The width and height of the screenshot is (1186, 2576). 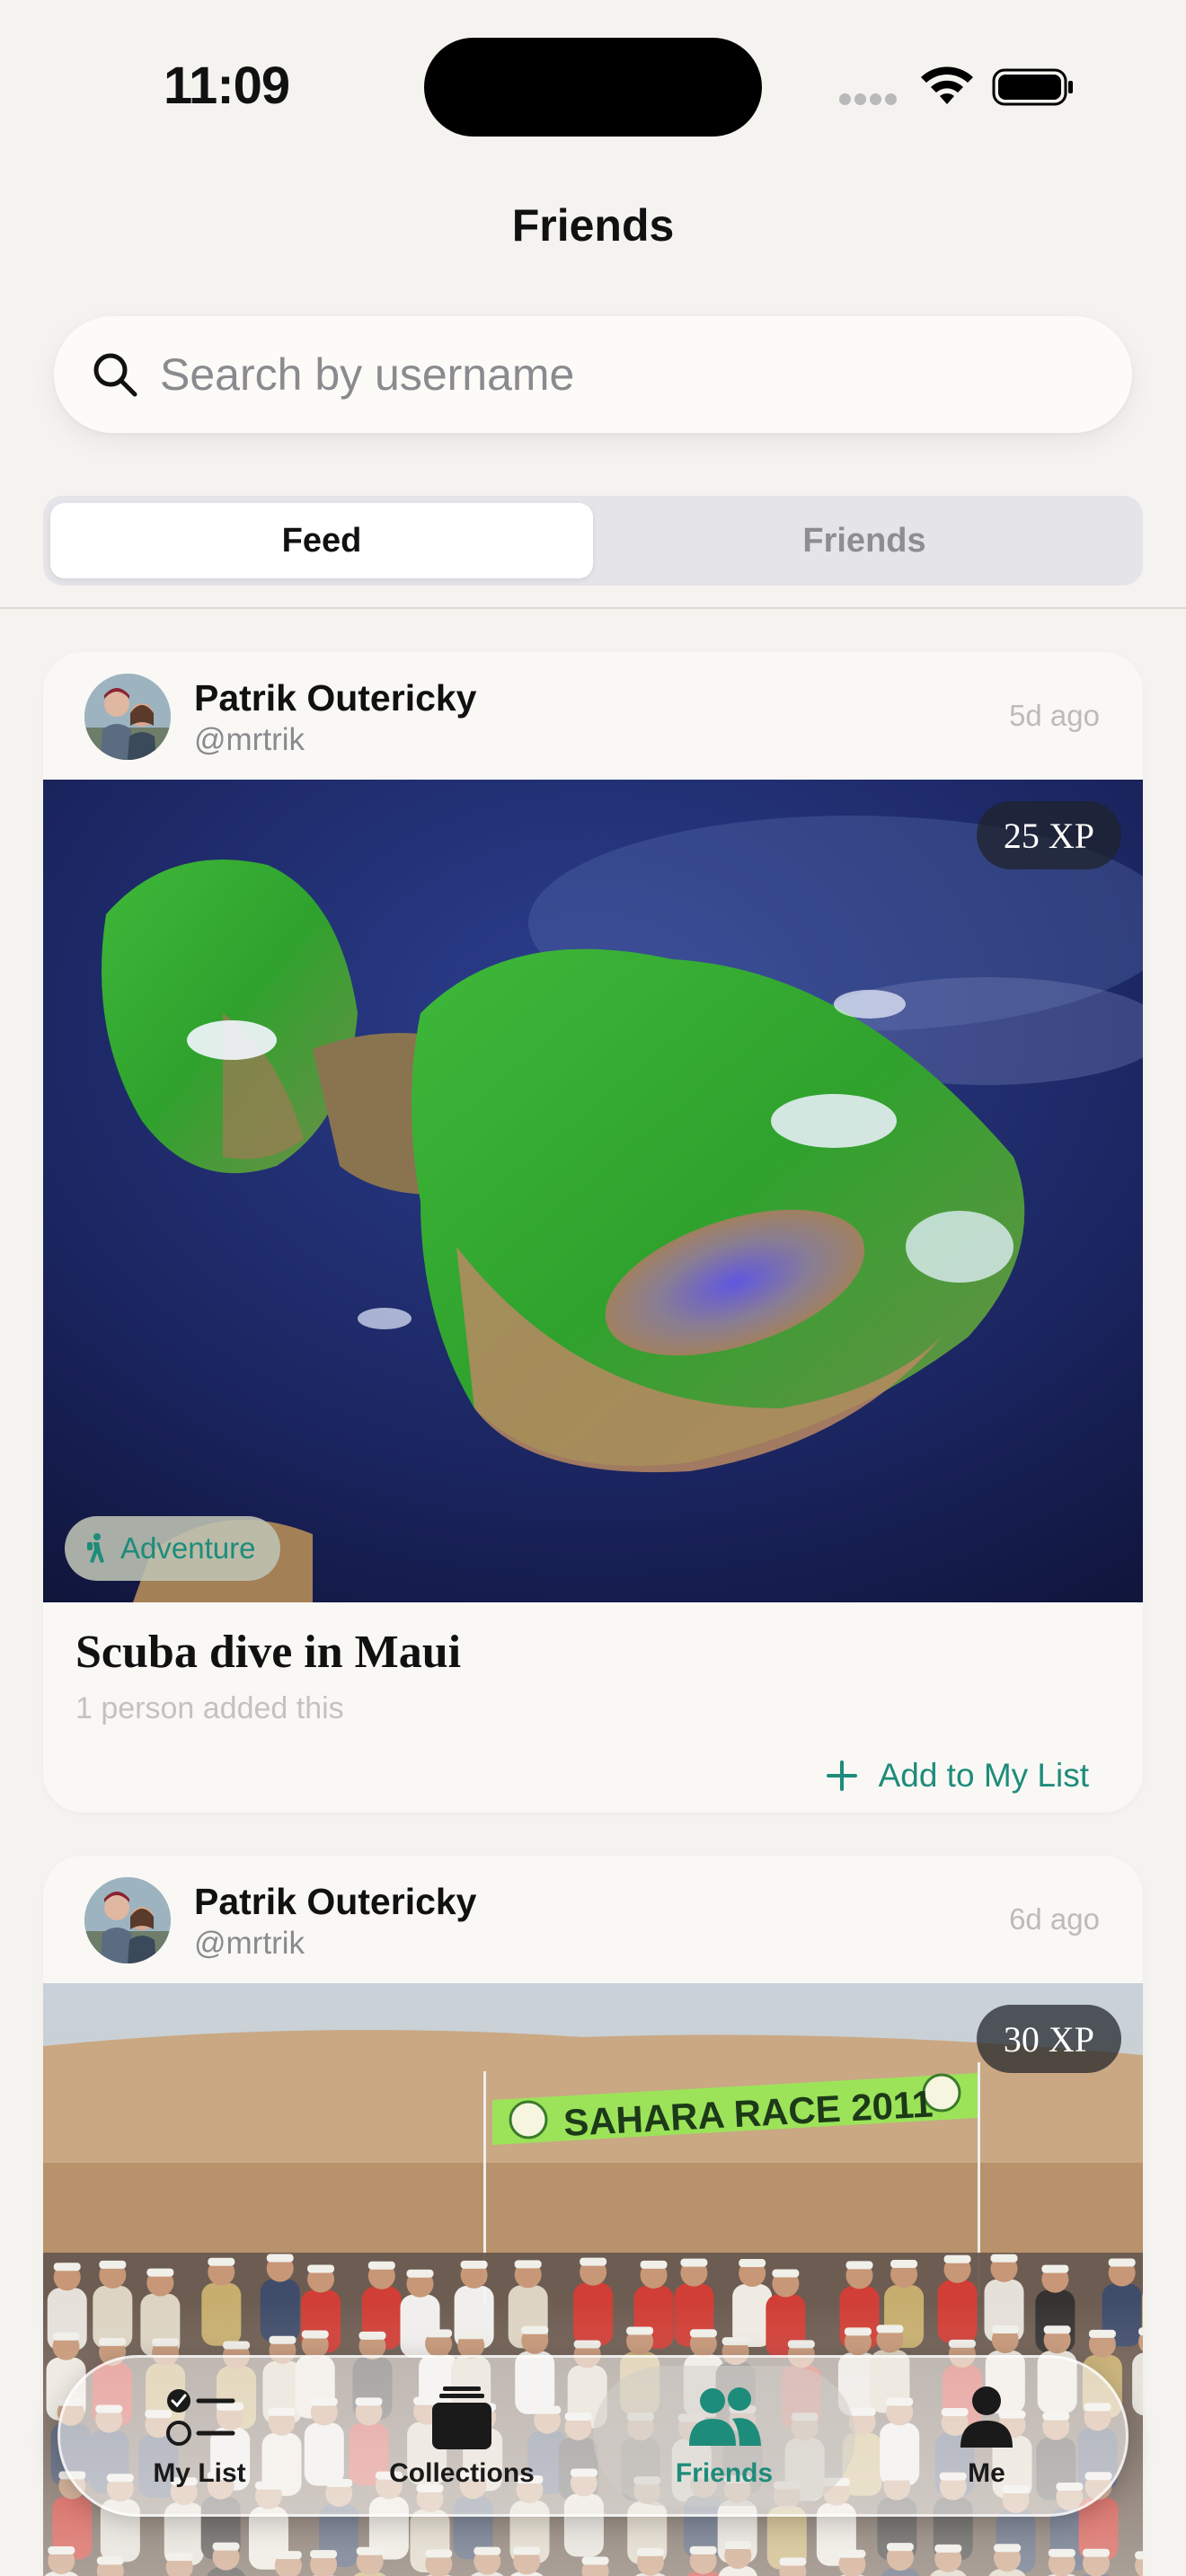 What do you see at coordinates (1054, 1919) in the screenshot?
I see `post-time: 6d ago` at bounding box center [1054, 1919].